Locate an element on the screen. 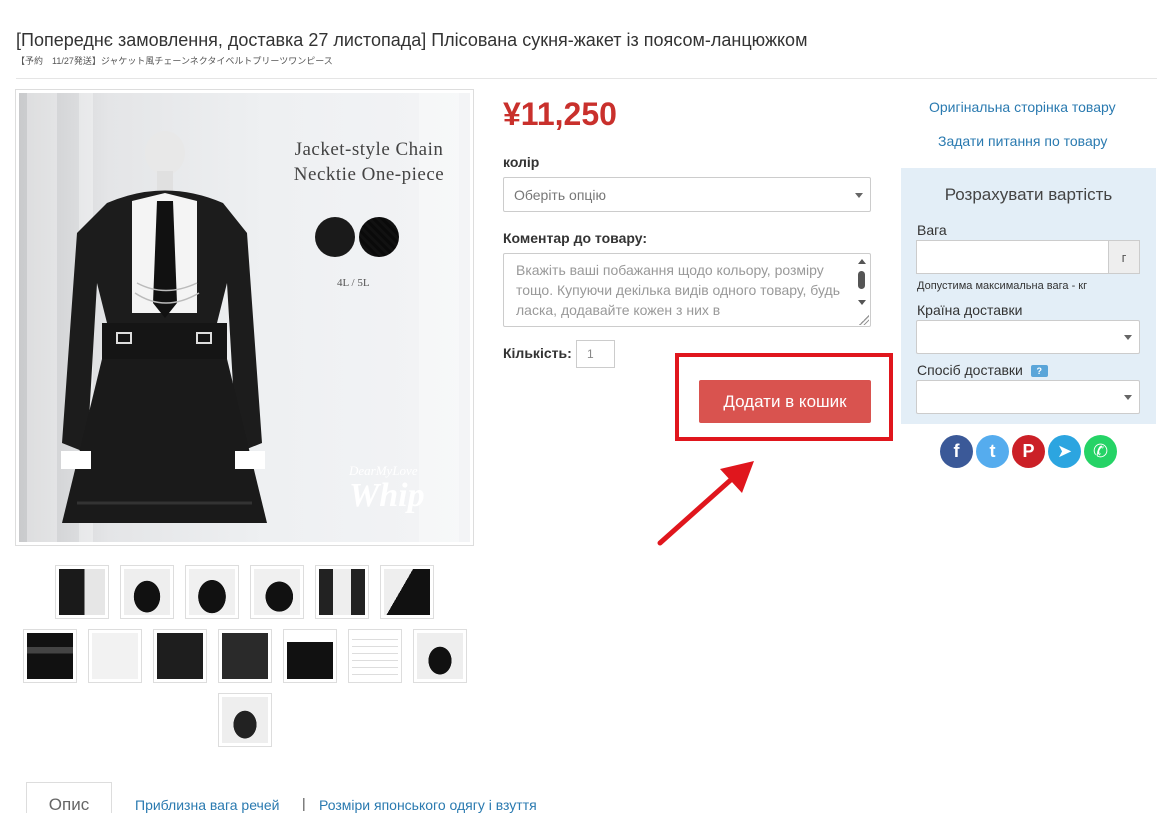  product-price: ¥11,250 is located at coordinates (560, 114).